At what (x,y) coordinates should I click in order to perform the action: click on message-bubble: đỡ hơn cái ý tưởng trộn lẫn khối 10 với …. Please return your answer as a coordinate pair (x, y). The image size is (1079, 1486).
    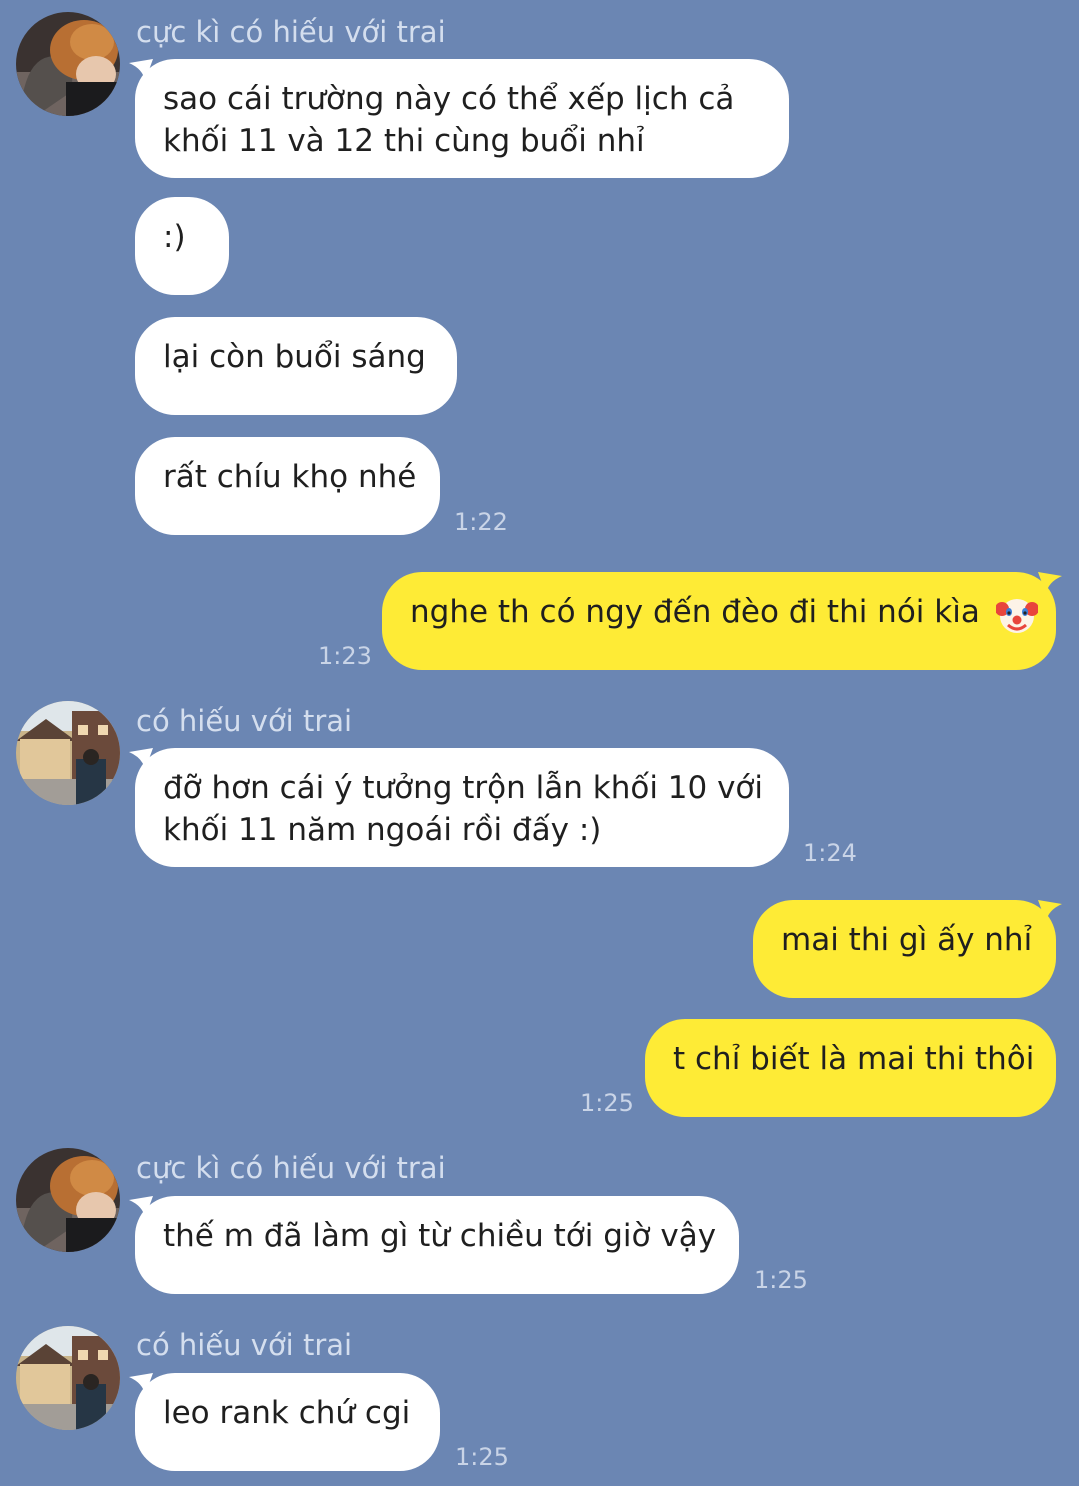
    Looking at the image, I should click on (462, 807).